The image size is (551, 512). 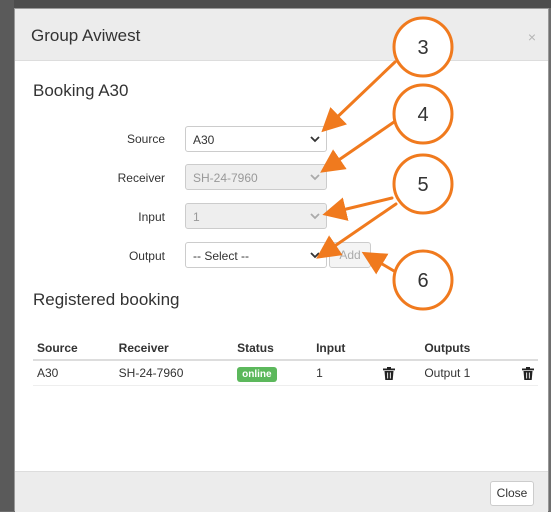 I want to click on backdrop-top, so click(x=275, y=4).